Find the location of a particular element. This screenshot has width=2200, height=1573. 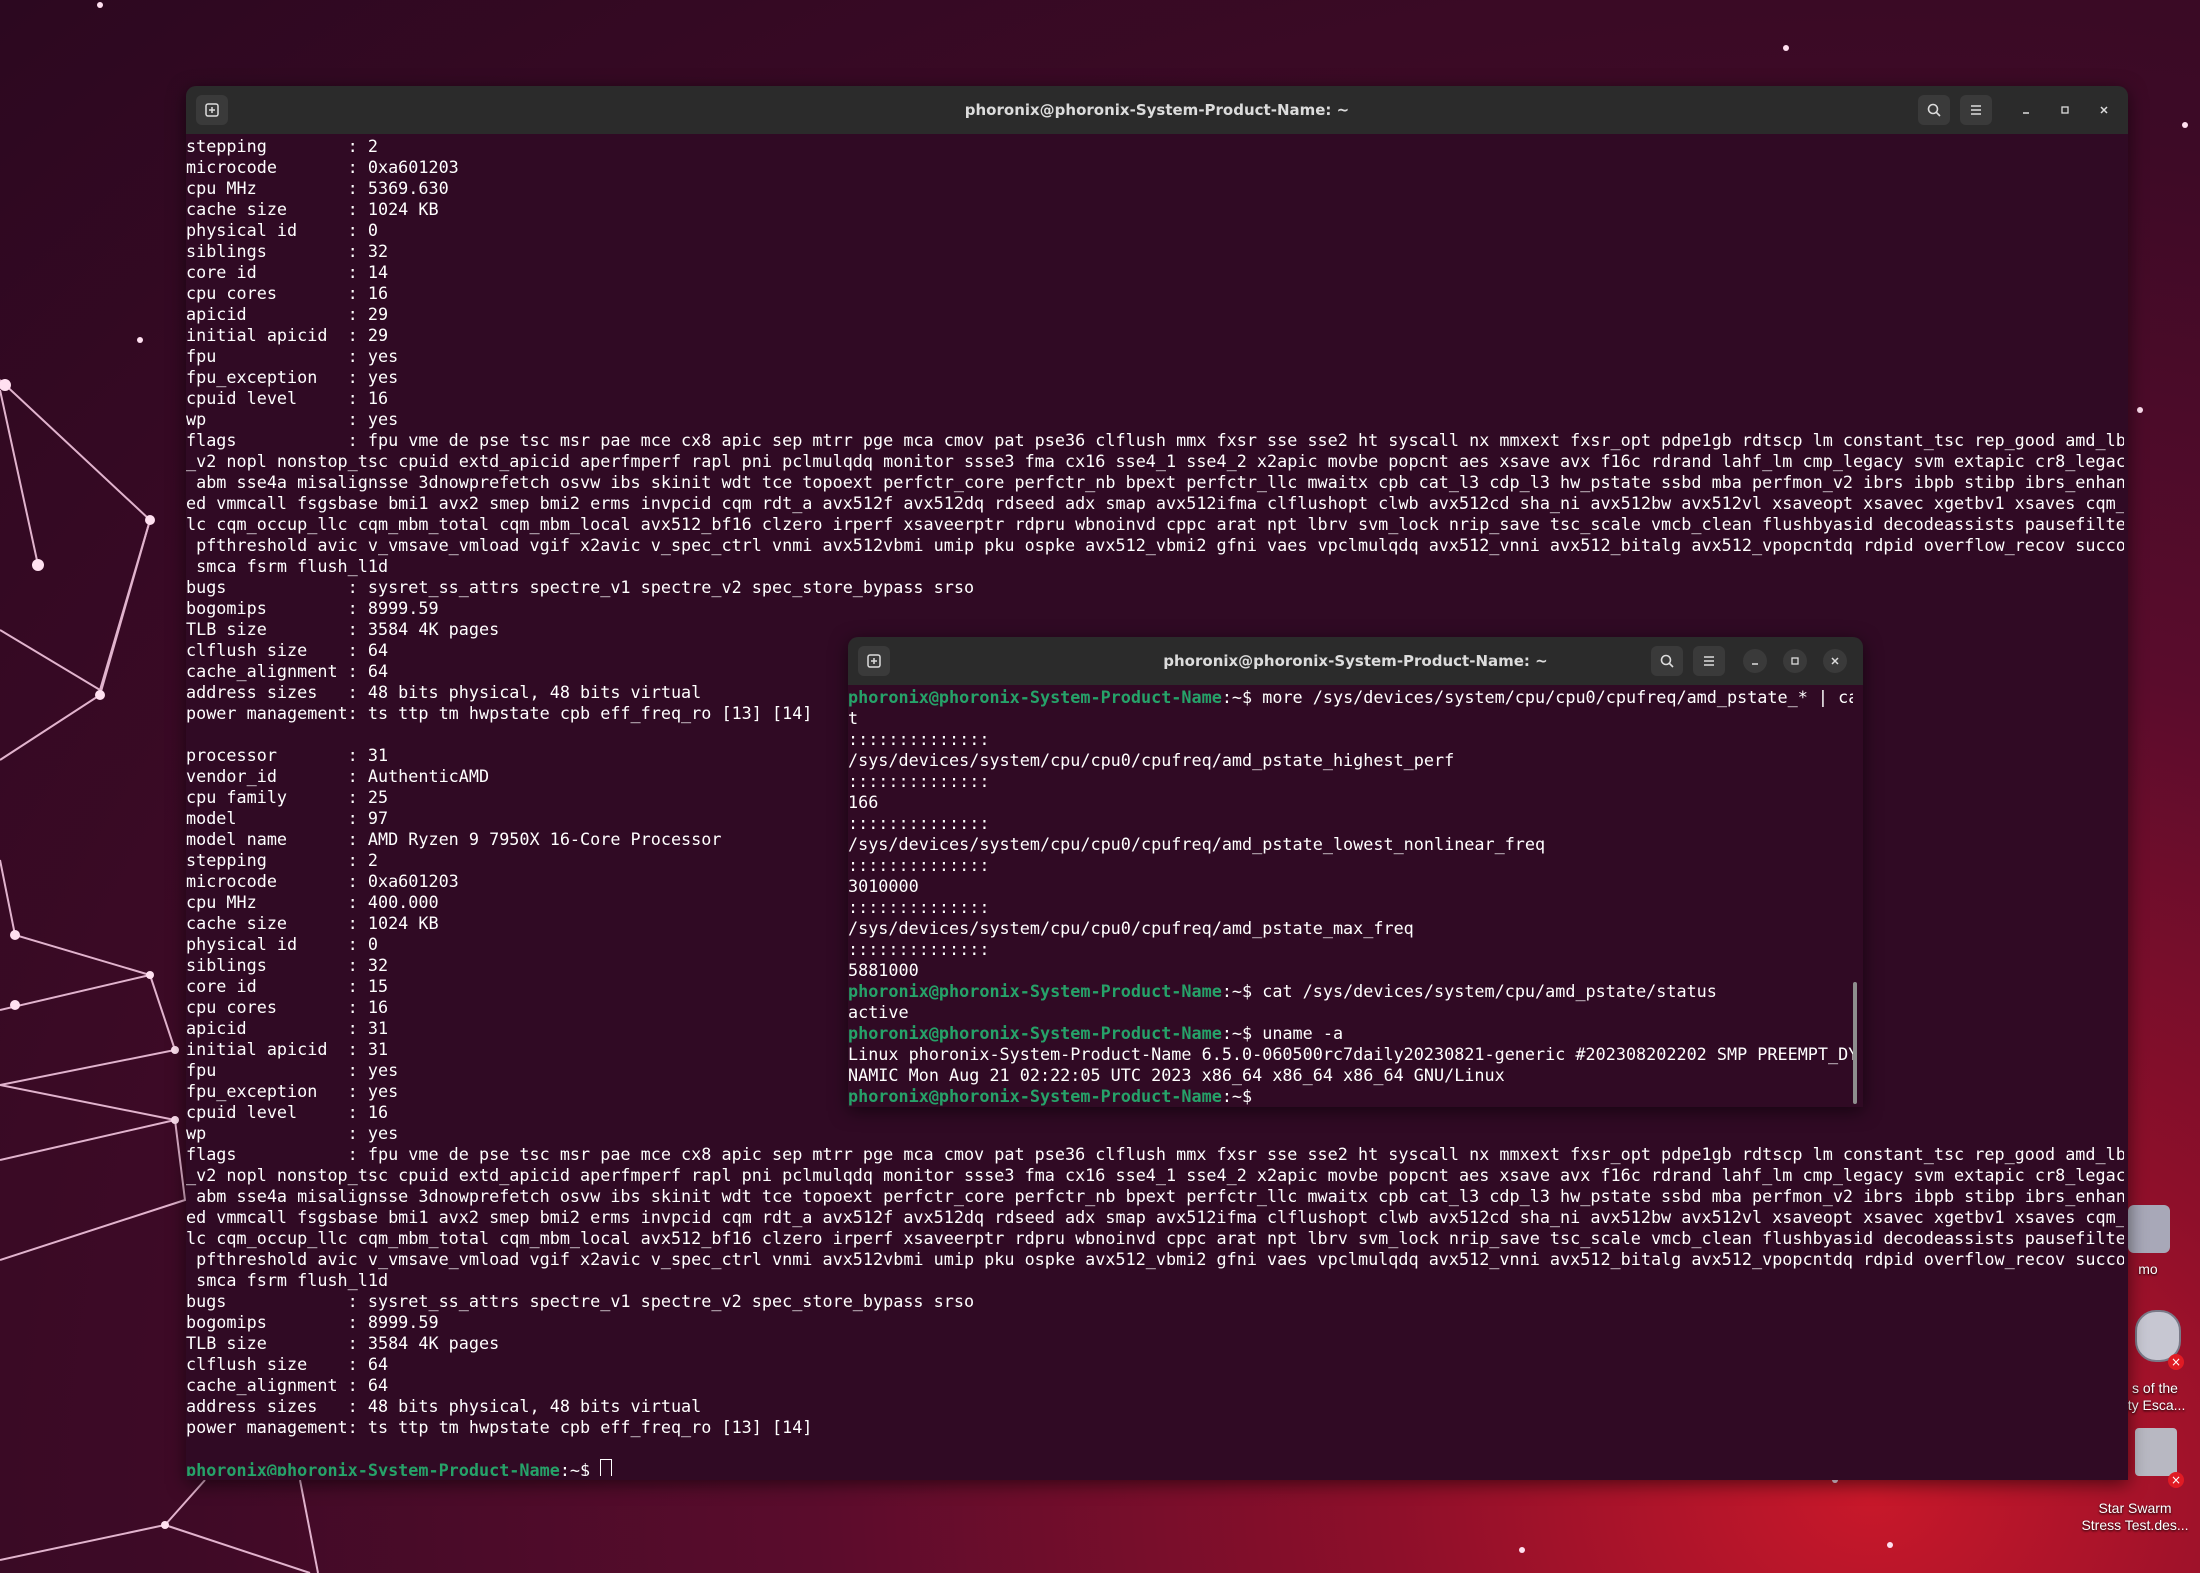

command-text: uname -a is located at coordinates (1303, 1033).